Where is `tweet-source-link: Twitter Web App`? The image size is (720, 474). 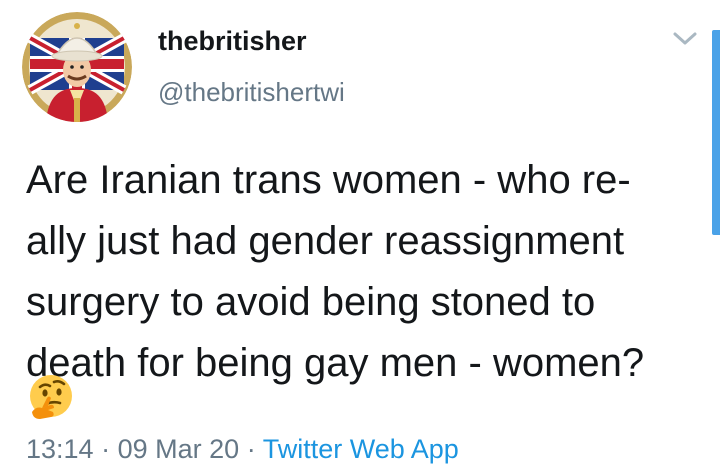
tweet-source-link: Twitter Web App is located at coordinates (361, 449).